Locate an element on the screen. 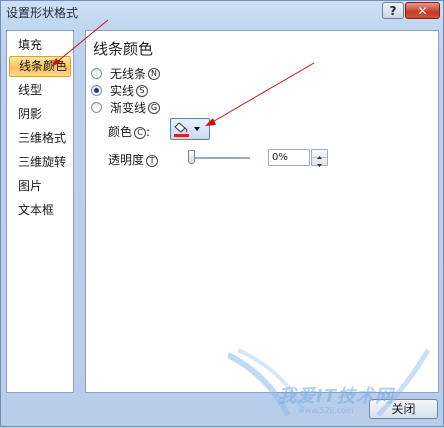 This screenshot has height=428, width=444. sidebar-item-3d-rotation: 三维旋转 is located at coordinates (40, 162).